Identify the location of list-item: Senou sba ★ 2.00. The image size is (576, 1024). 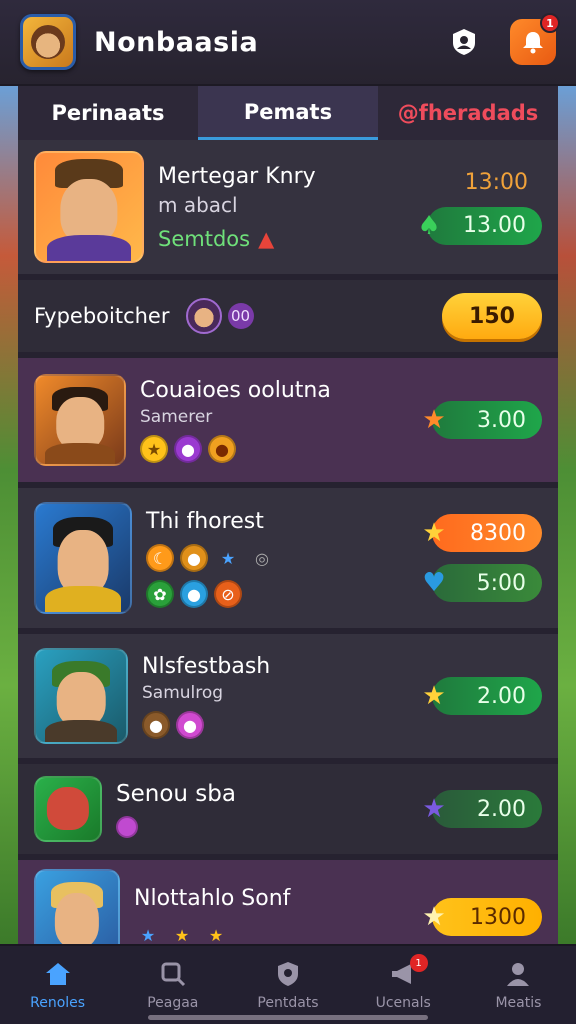
(288, 812).